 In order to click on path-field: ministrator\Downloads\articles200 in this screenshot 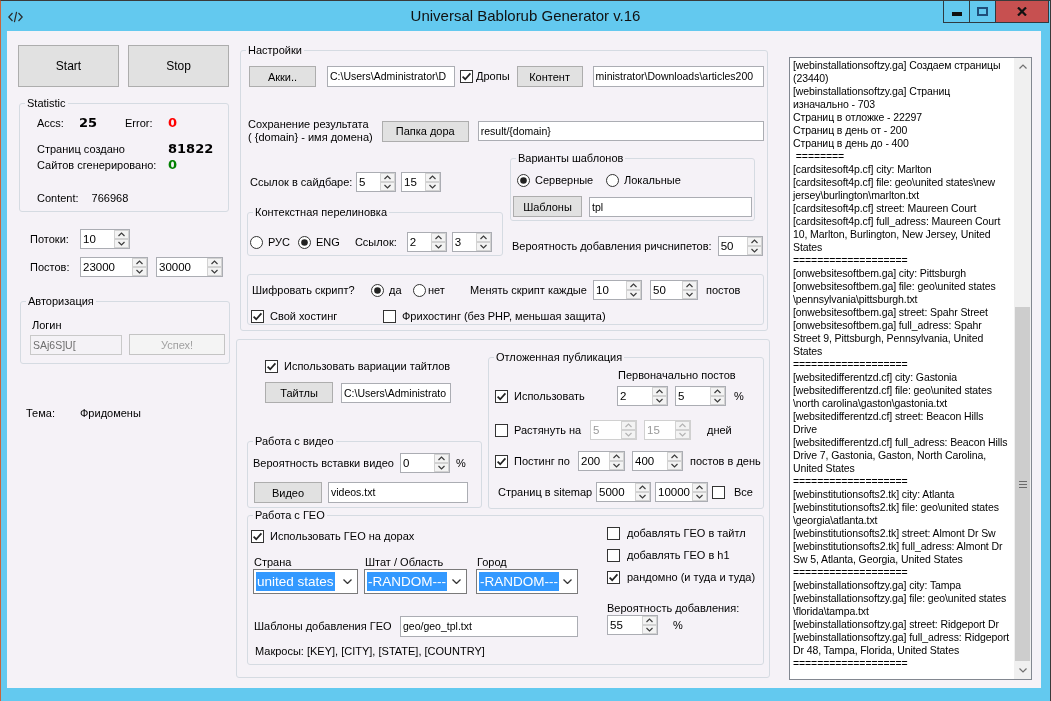, I will do `click(678, 76)`.